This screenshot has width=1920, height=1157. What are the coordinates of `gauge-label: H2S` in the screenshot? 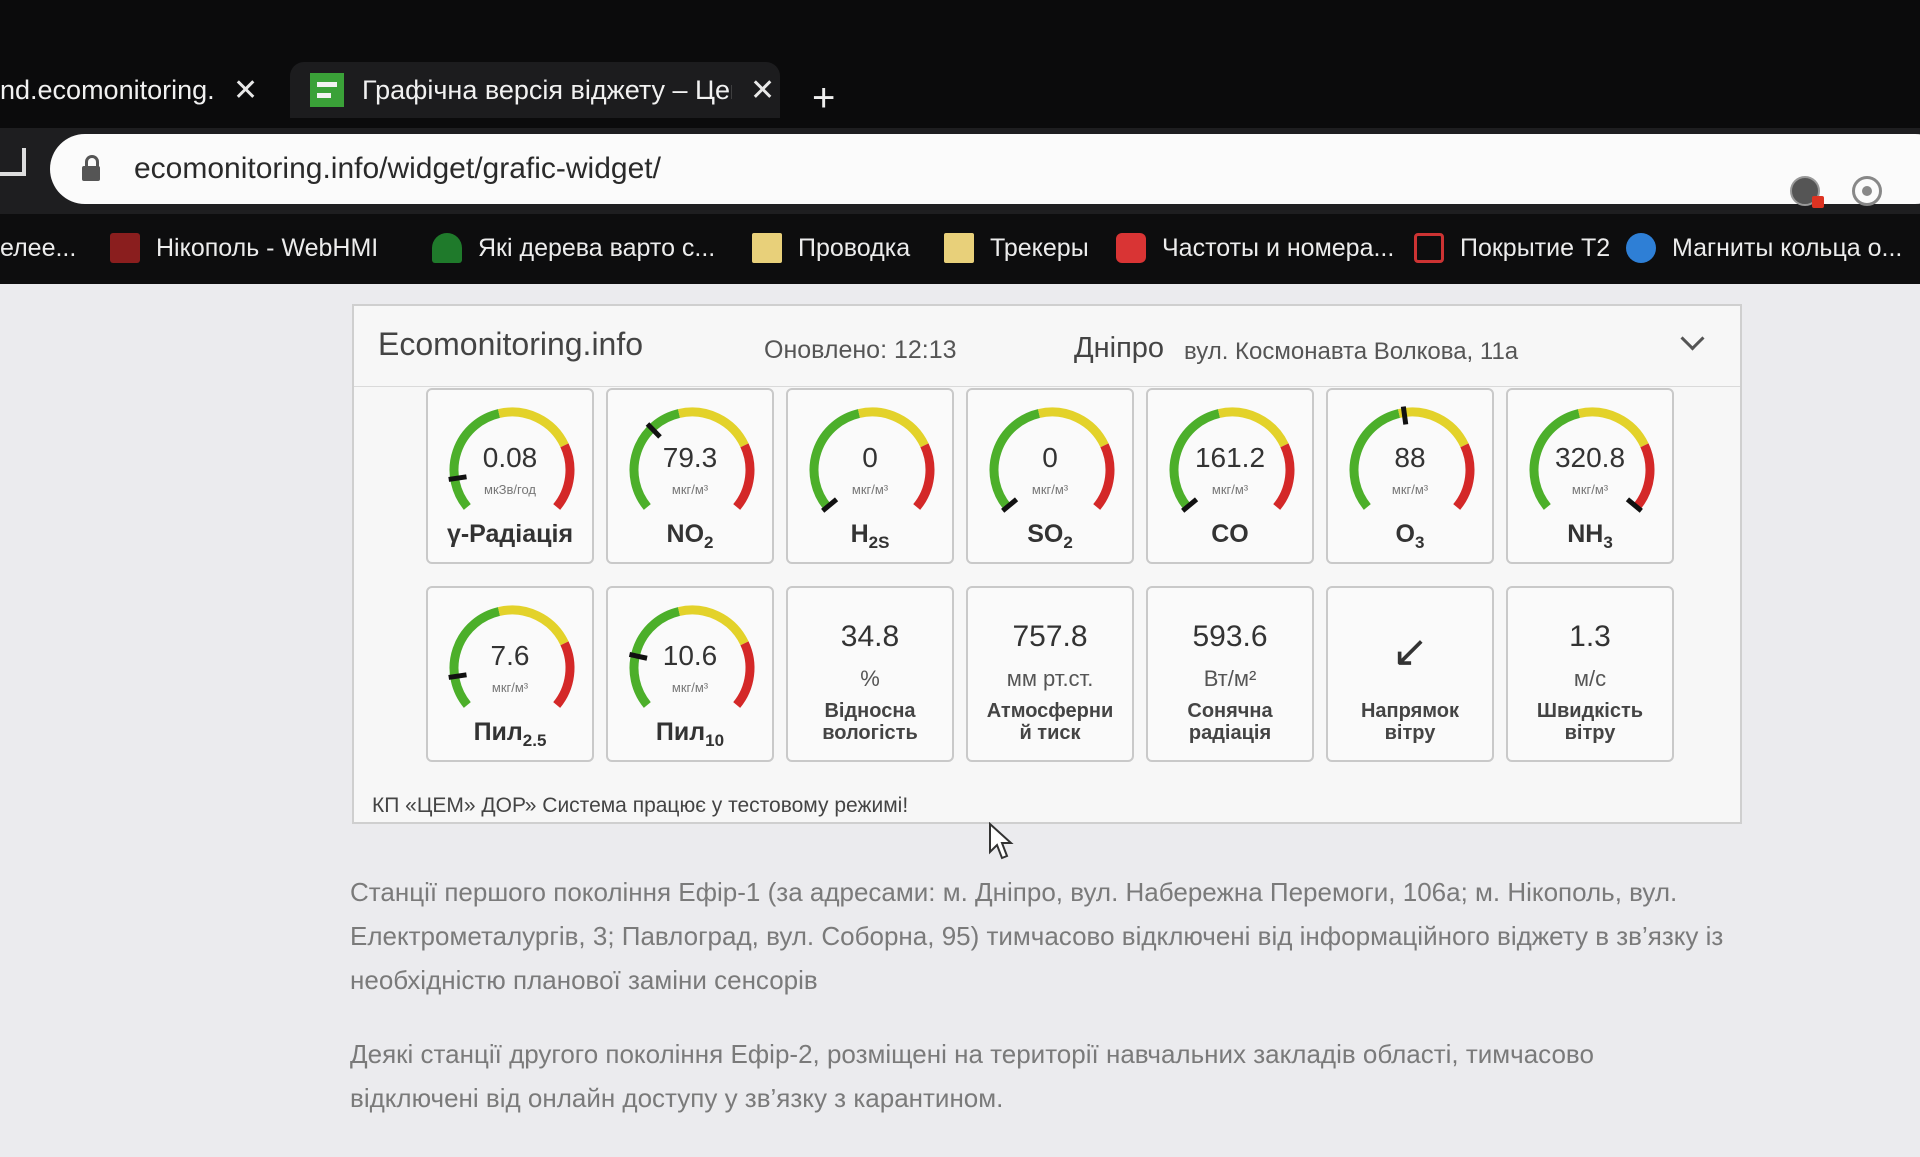 It's located at (870, 536).